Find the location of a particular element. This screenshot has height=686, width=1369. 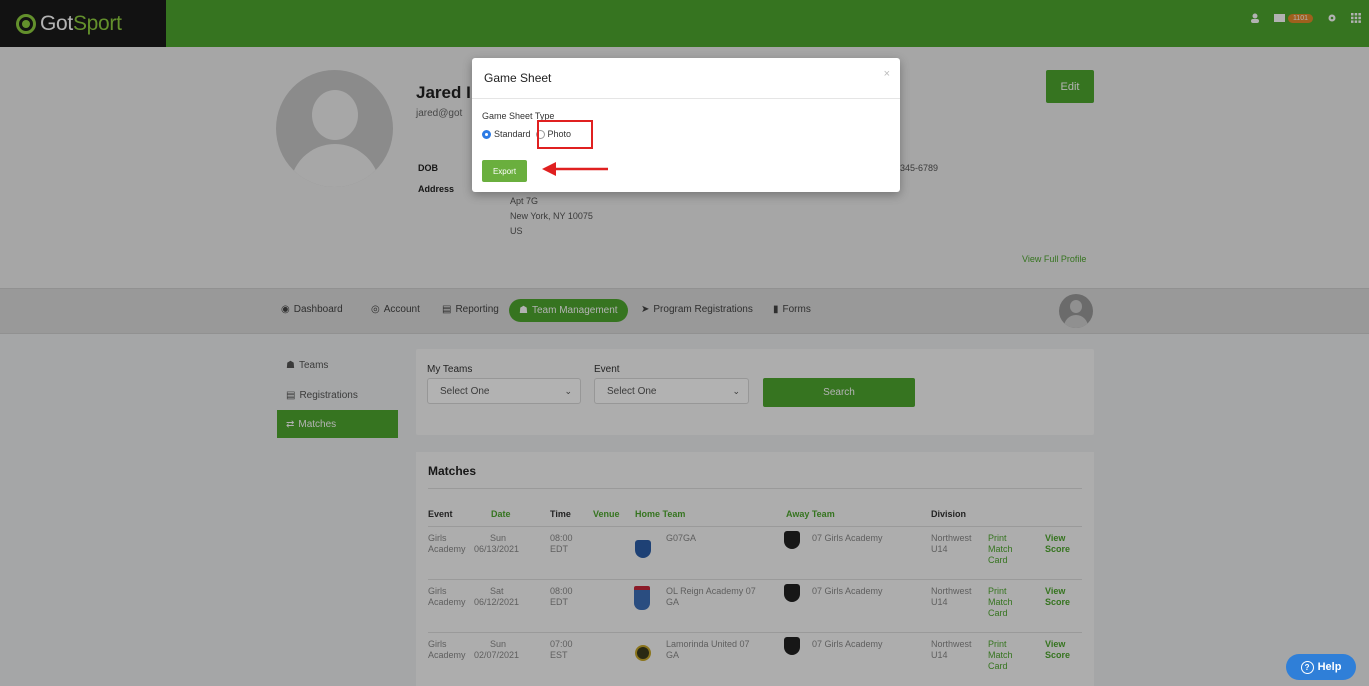

close-icon: × is located at coordinates (887, 74).